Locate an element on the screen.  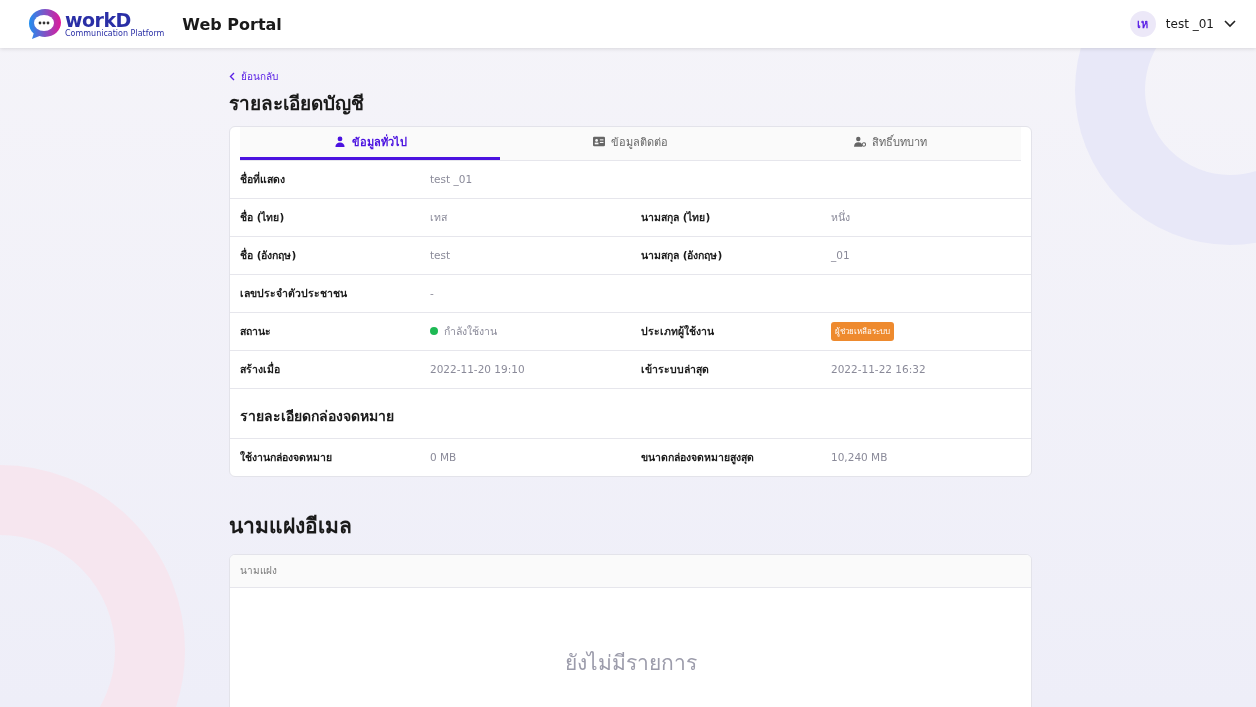
user-avatar: เห is located at coordinates (1142, 24).